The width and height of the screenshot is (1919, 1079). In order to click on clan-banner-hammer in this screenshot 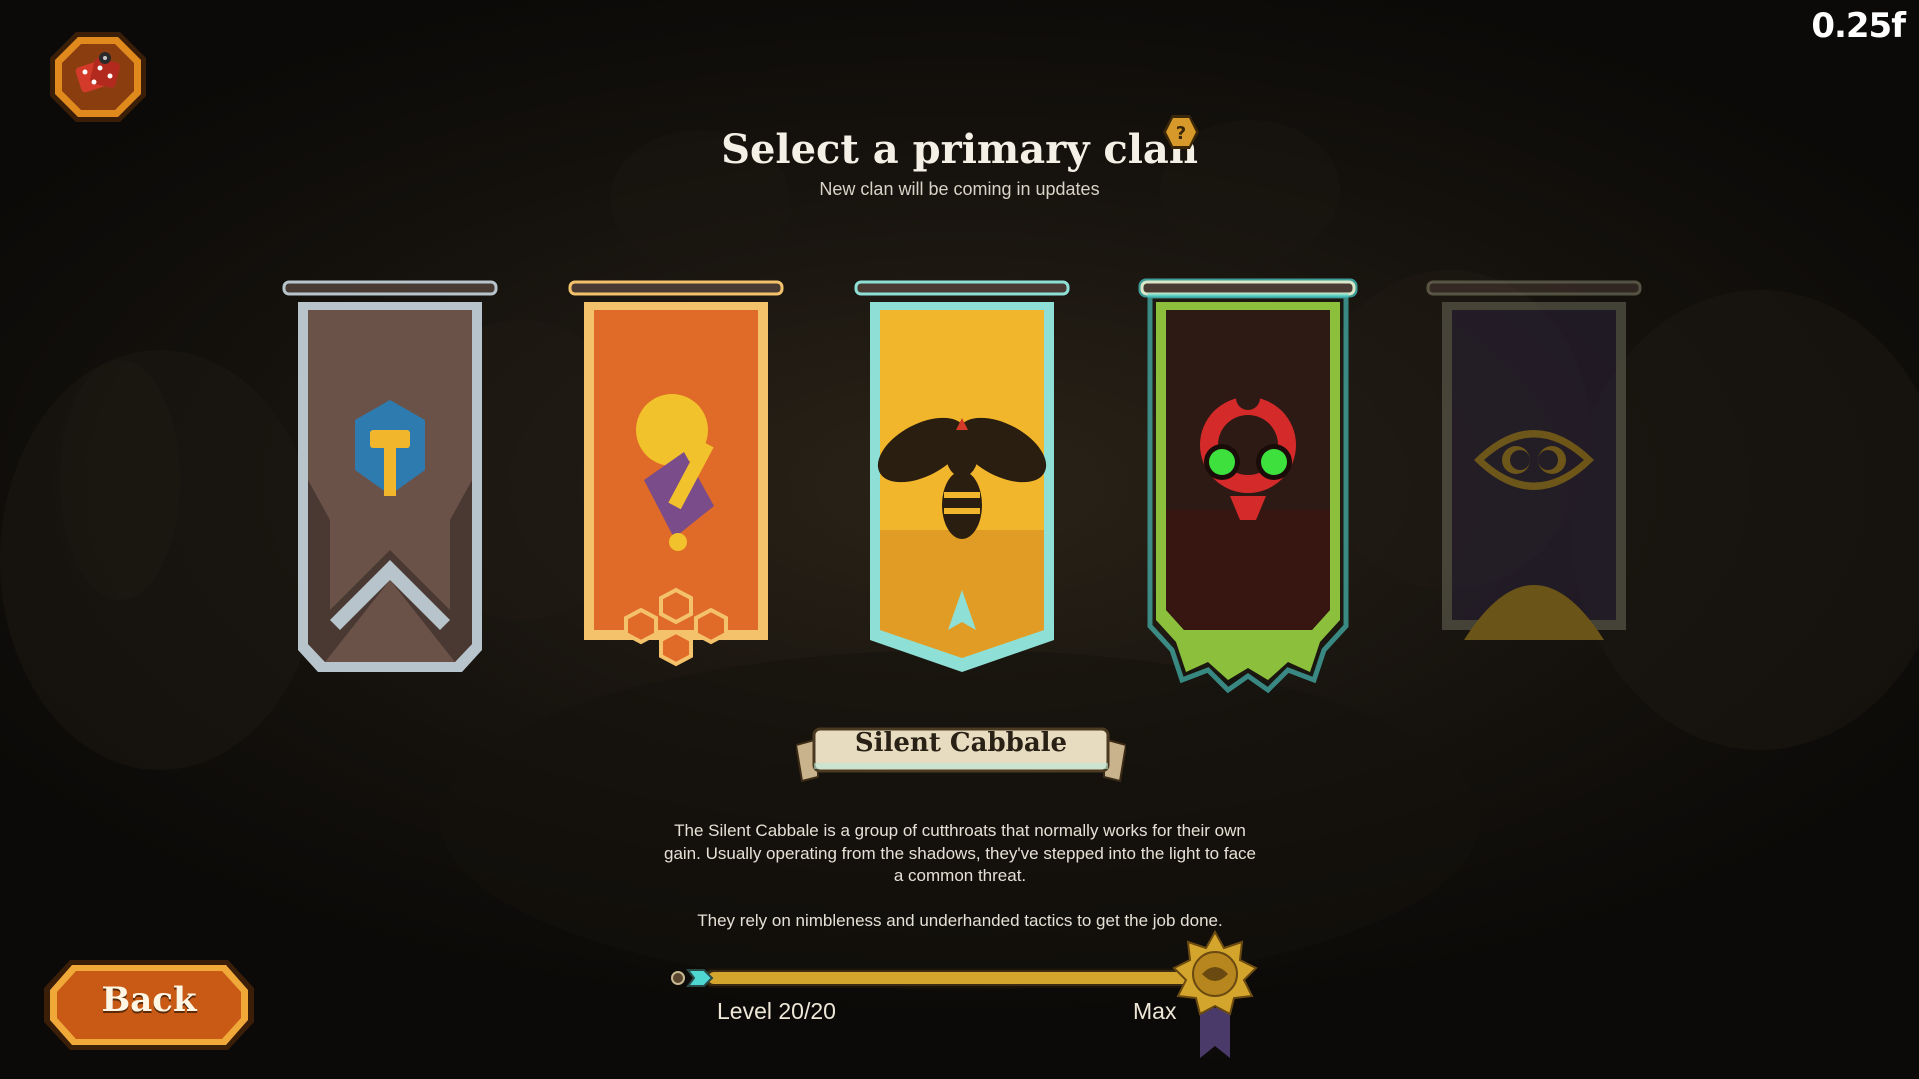, I will do `click(390, 490)`.